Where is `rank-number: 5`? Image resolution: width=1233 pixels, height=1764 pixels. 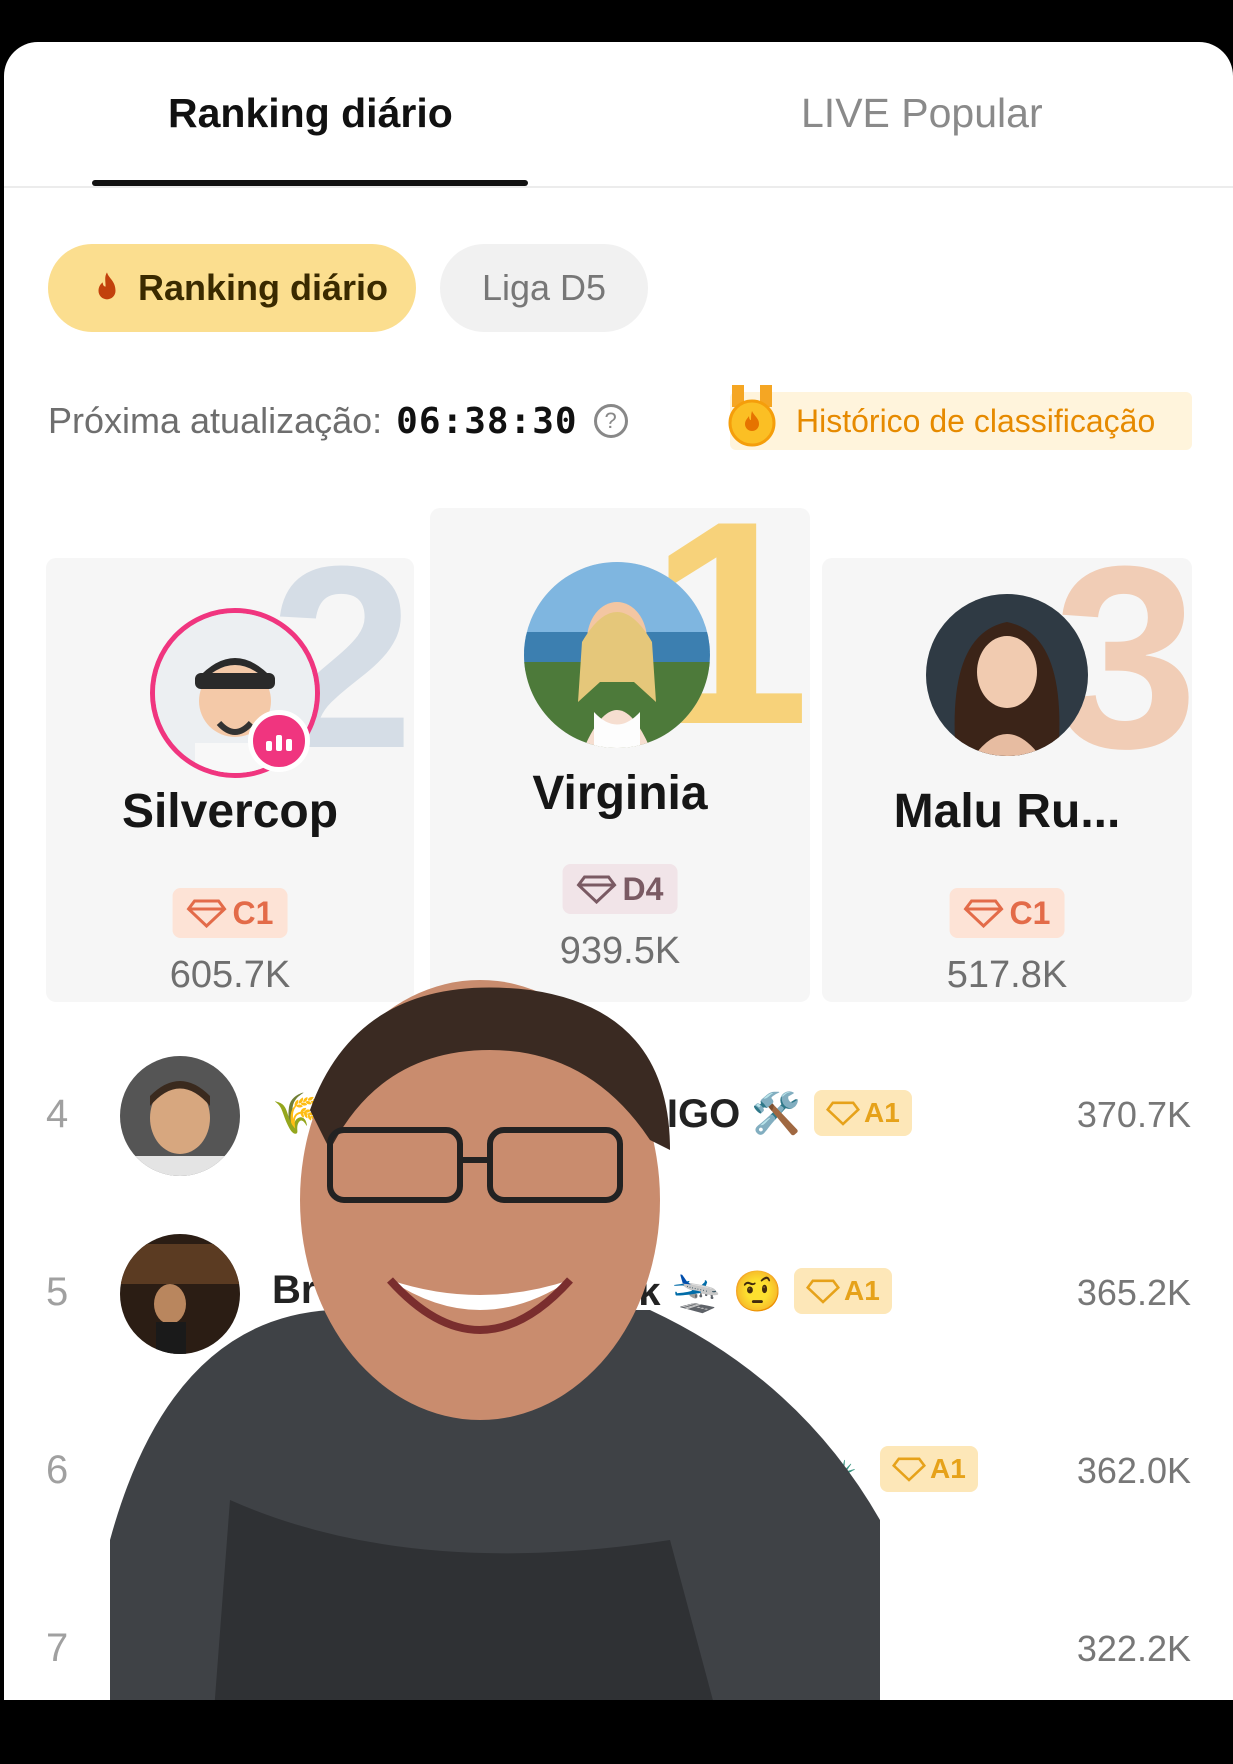 rank-number: 5 is located at coordinates (57, 1292).